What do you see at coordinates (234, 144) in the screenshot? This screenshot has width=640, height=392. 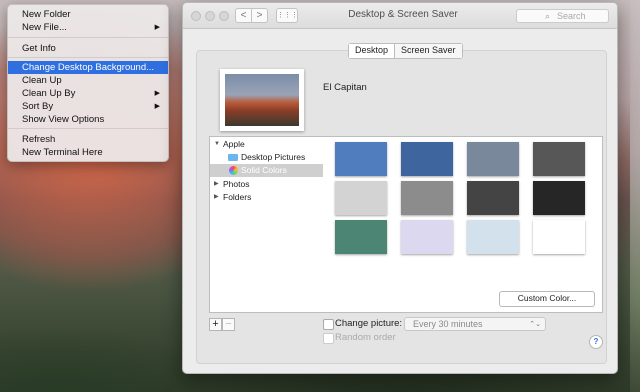 I see `sidebar-item-label: Apple` at bounding box center [234, 144].